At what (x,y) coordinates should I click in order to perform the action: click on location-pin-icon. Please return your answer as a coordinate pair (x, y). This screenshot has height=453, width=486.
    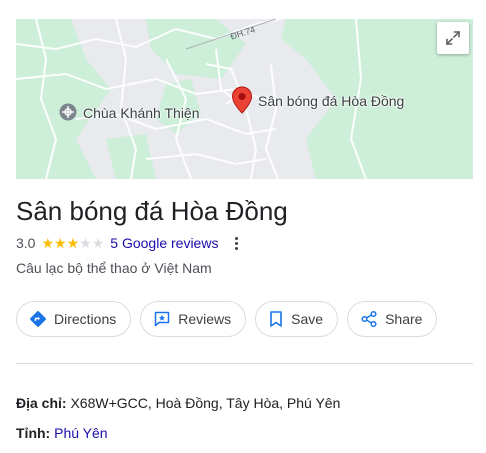
    Looking at the image, I should click on (242, 101).